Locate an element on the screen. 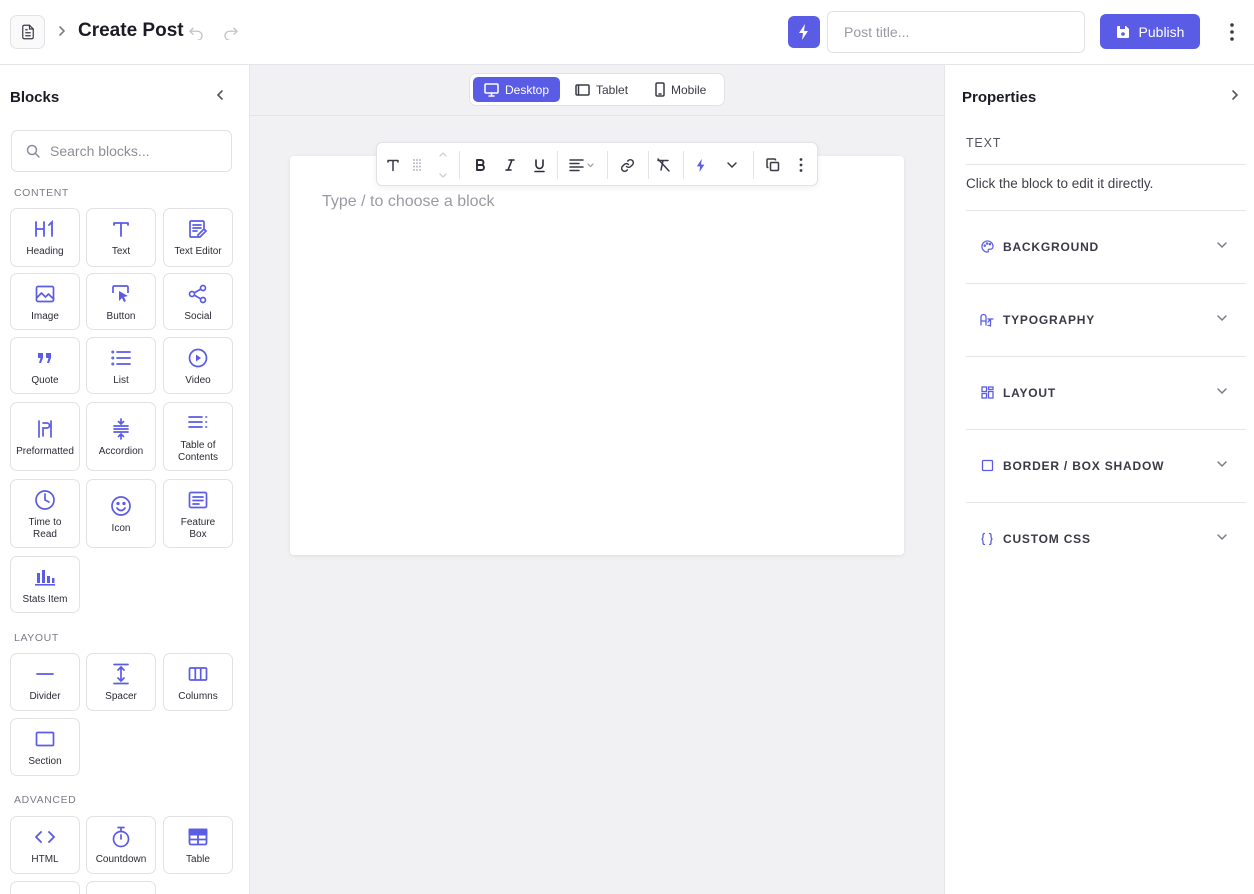  underline-button is located at coordinates (539, 165).